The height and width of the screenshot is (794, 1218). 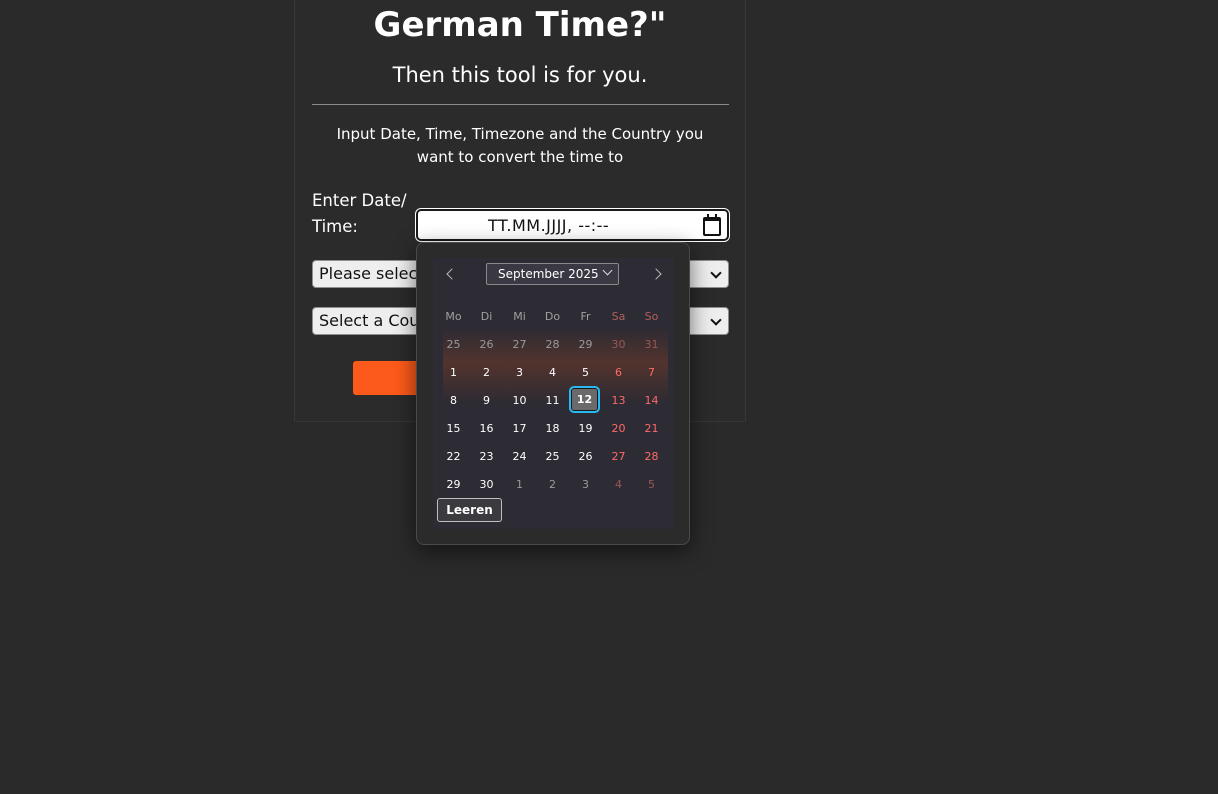 I want to click on weekday-header-row: Mo Di Mi Do Fr Sa So, so click(x=552, y=317).